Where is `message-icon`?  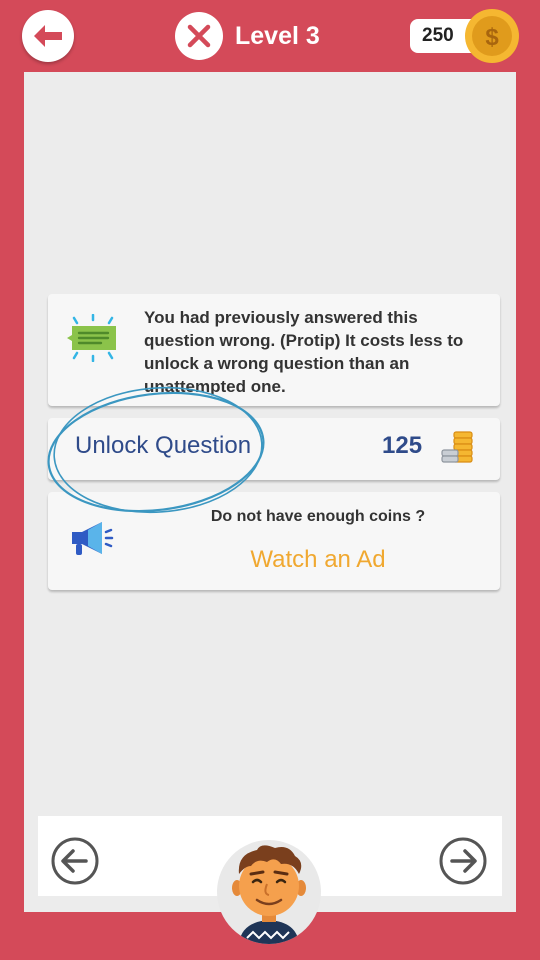 message-icon is located at coordinates (91, 338).